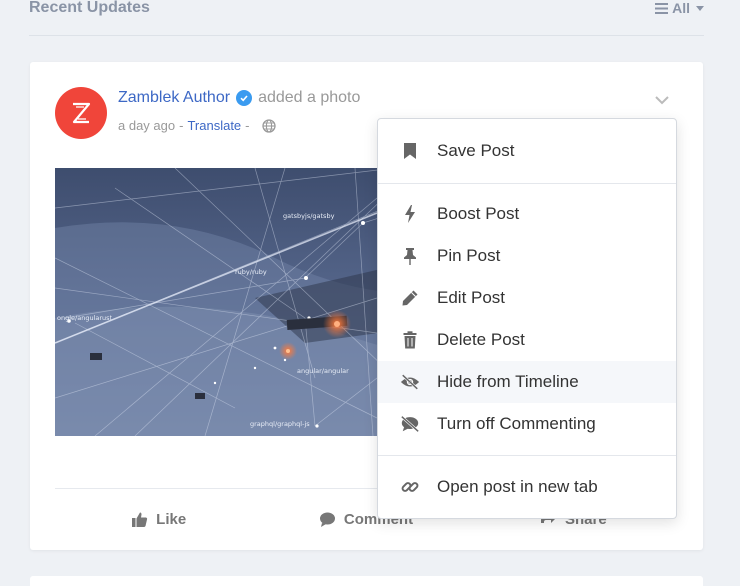  I want to click on z-logo-icon, so click(81, 113).